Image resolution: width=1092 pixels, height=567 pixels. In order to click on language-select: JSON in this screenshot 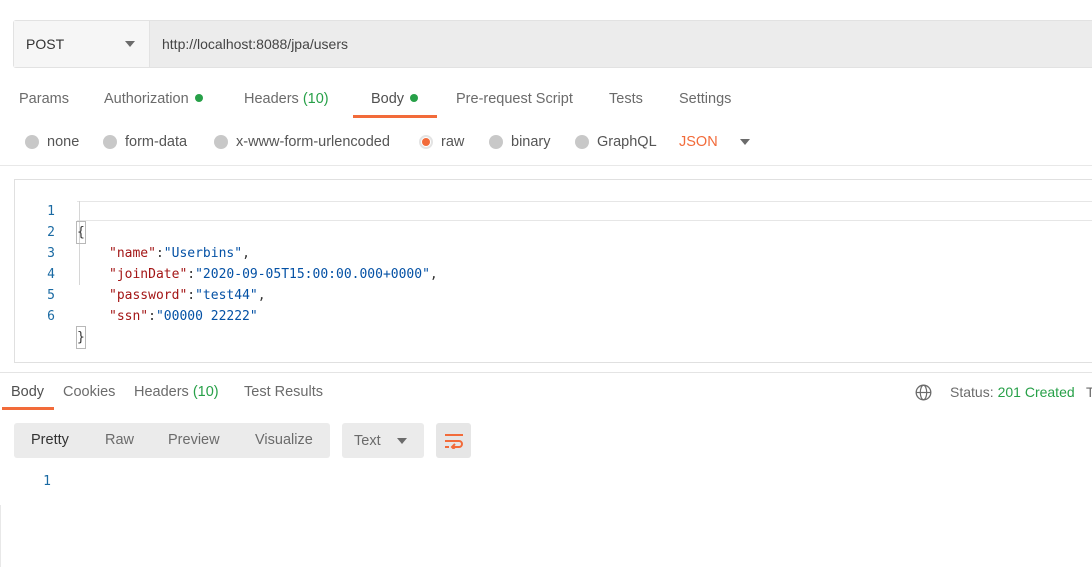, I will do `click(714, 142)`.